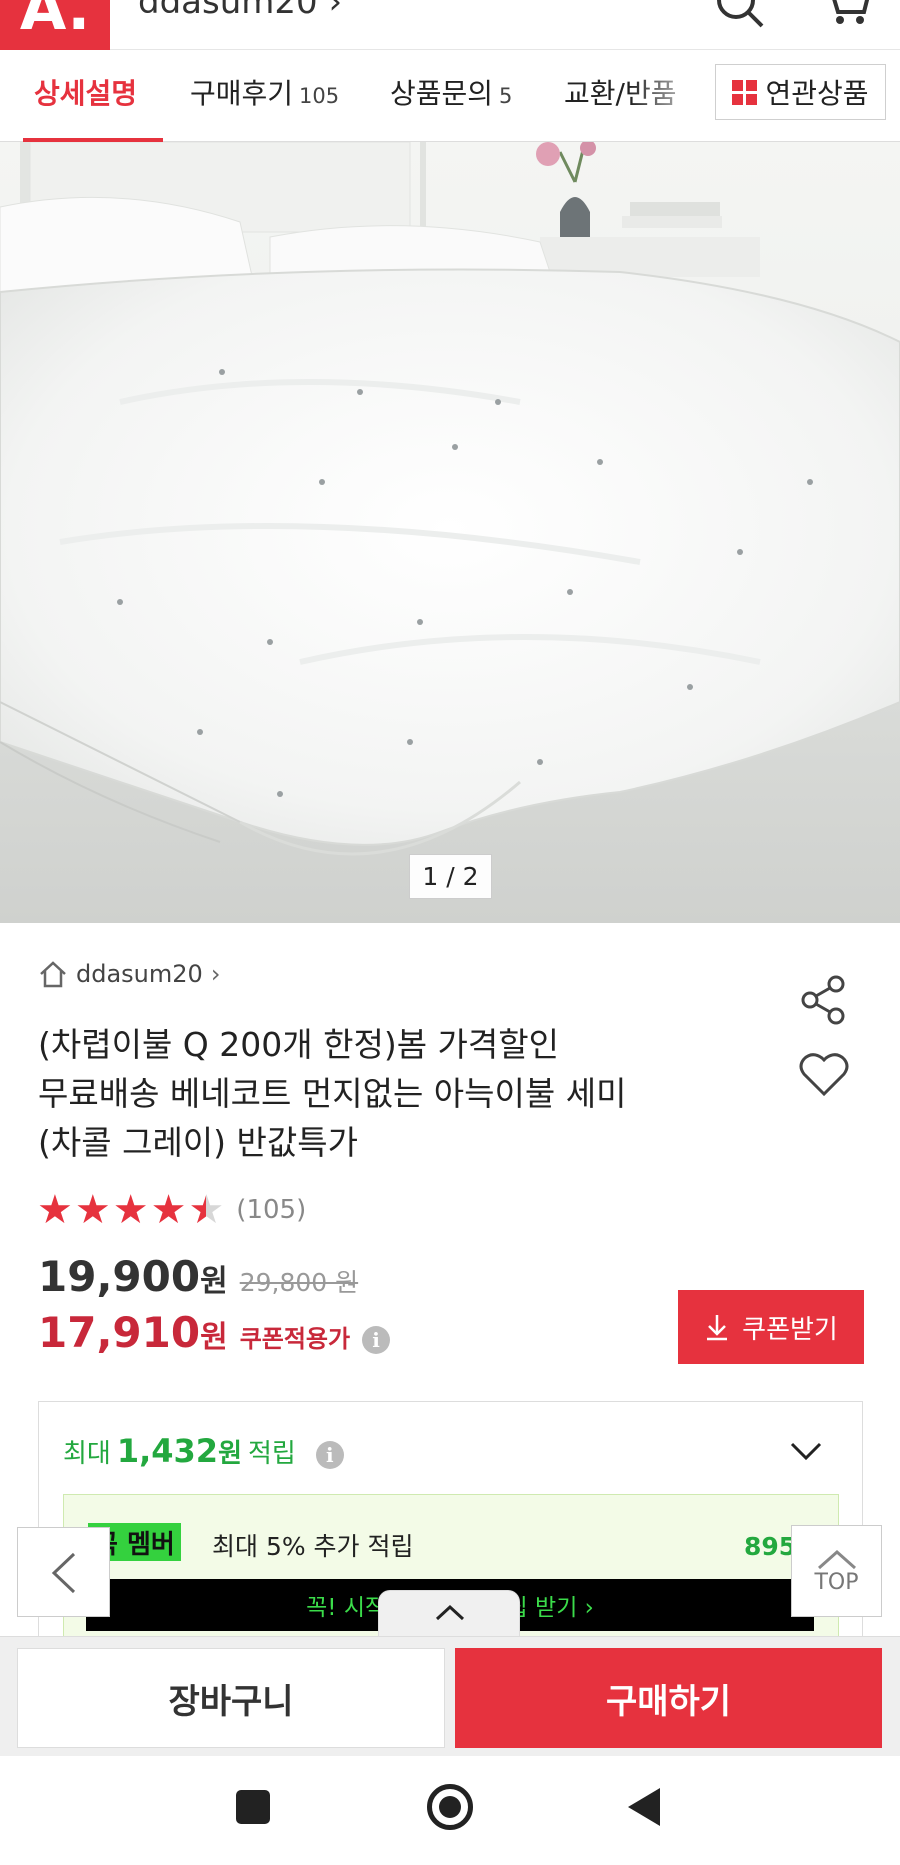 The height and width of the screenshot is (1865, 900). Describe the element at coordinates (271, 1210) in the screenshot. I see `review-count: (105)` at that location.